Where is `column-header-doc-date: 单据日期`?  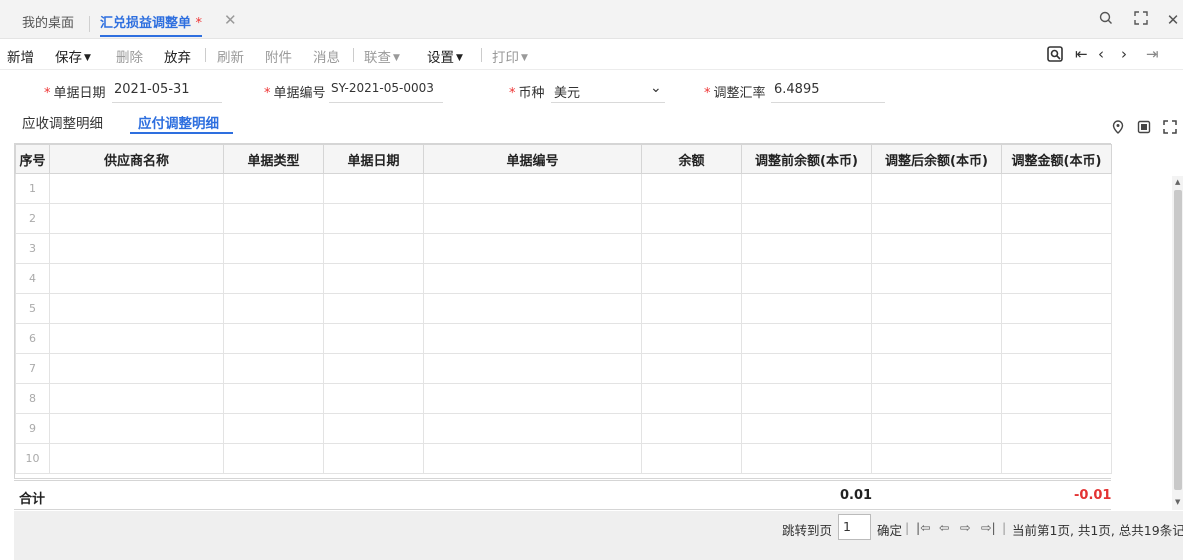
column-header-doc-date: 单据日期 is located at coordinates (373, 159).